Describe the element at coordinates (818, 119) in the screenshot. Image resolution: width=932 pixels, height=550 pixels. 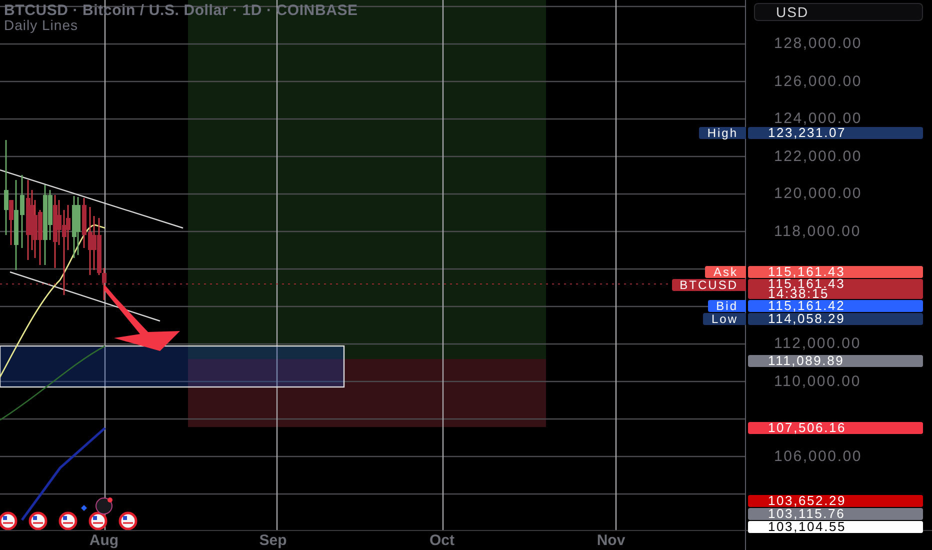
I see `price-tick: 124,000.00` at that location.